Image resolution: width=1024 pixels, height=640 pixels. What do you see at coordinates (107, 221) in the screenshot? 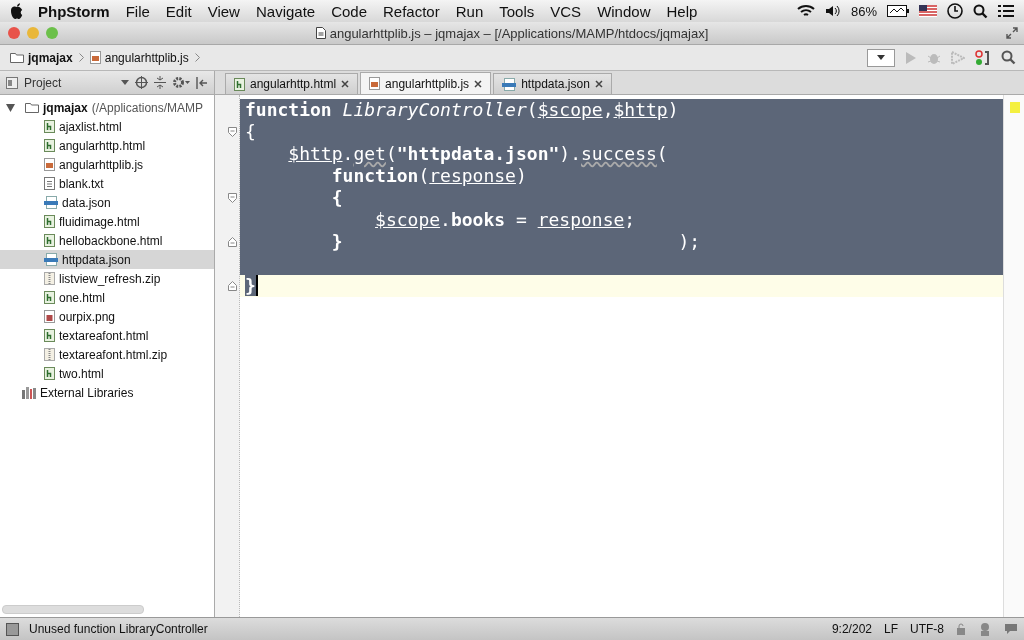
I see `tree-item: fluidimage.html` at bounding box center [107, 221].